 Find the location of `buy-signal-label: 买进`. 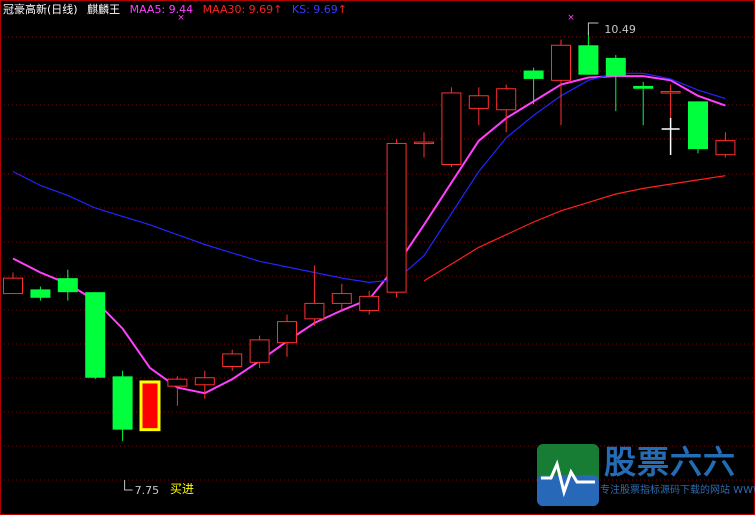

buy-signal-label: 买进 is located at coordinates (182, 489).